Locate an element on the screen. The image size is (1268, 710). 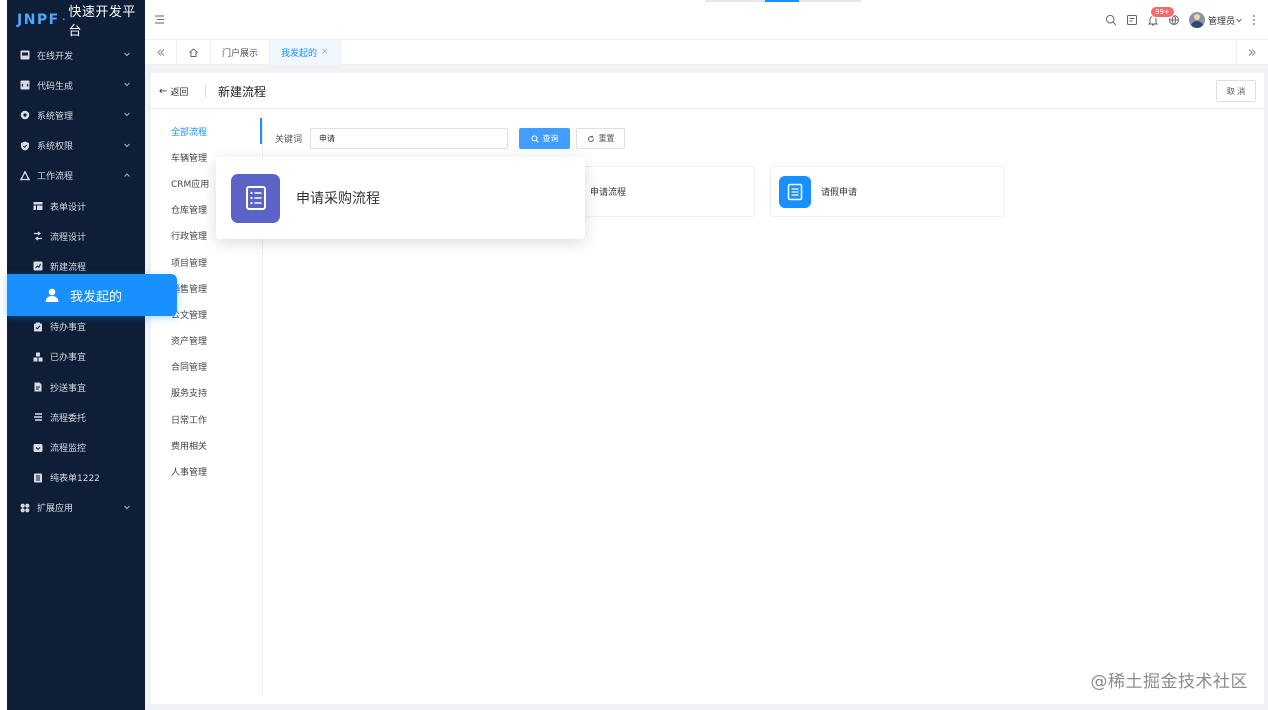
tabs-scroll-left-icon is located at coordinates (161, 52).